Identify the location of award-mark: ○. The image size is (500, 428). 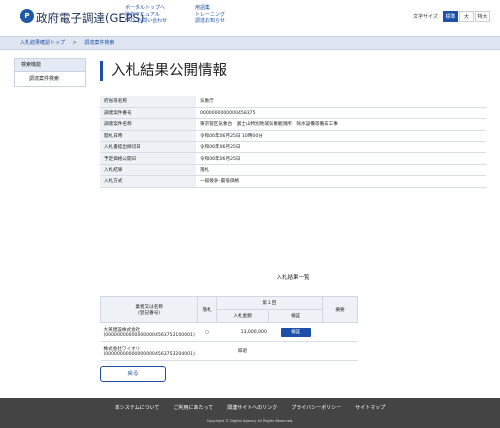
(207, 332).